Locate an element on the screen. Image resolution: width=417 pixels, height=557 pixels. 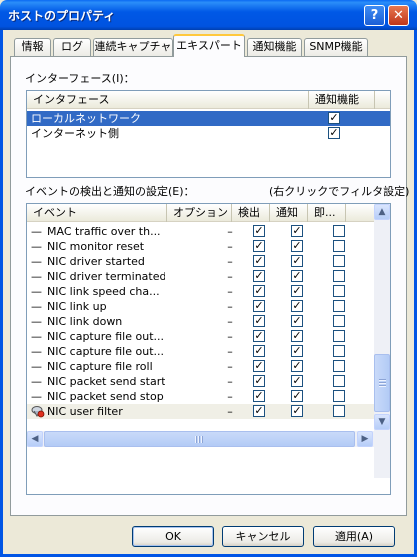
interface-row-internet: インターネット側 ✓ is located at coordinates (208, 133).